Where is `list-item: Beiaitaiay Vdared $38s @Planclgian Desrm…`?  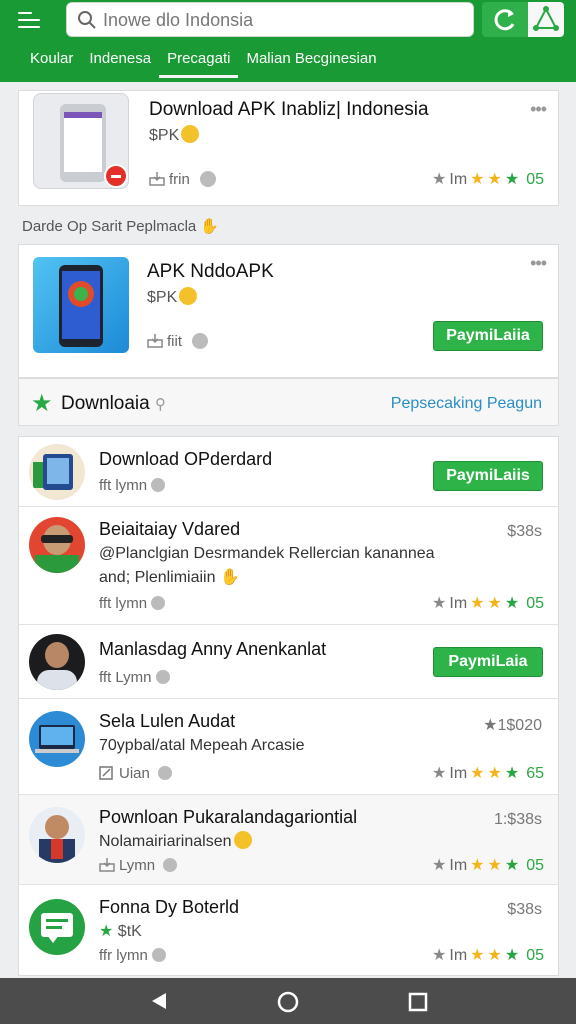
list-item: Beiaitaiay Vdared $38s @Planclgian Desrm… is located at coordinates (288, 566).